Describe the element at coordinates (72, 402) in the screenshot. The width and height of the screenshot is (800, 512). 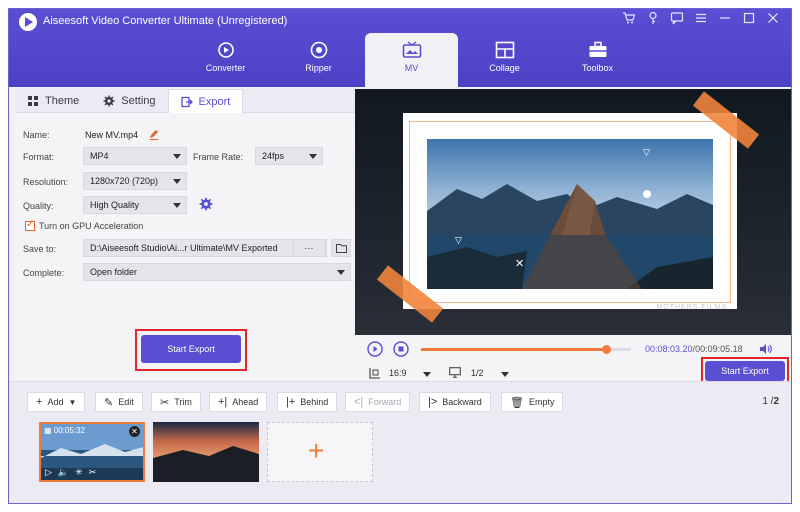
I see `chevron-down-icon: ▼` at that location.